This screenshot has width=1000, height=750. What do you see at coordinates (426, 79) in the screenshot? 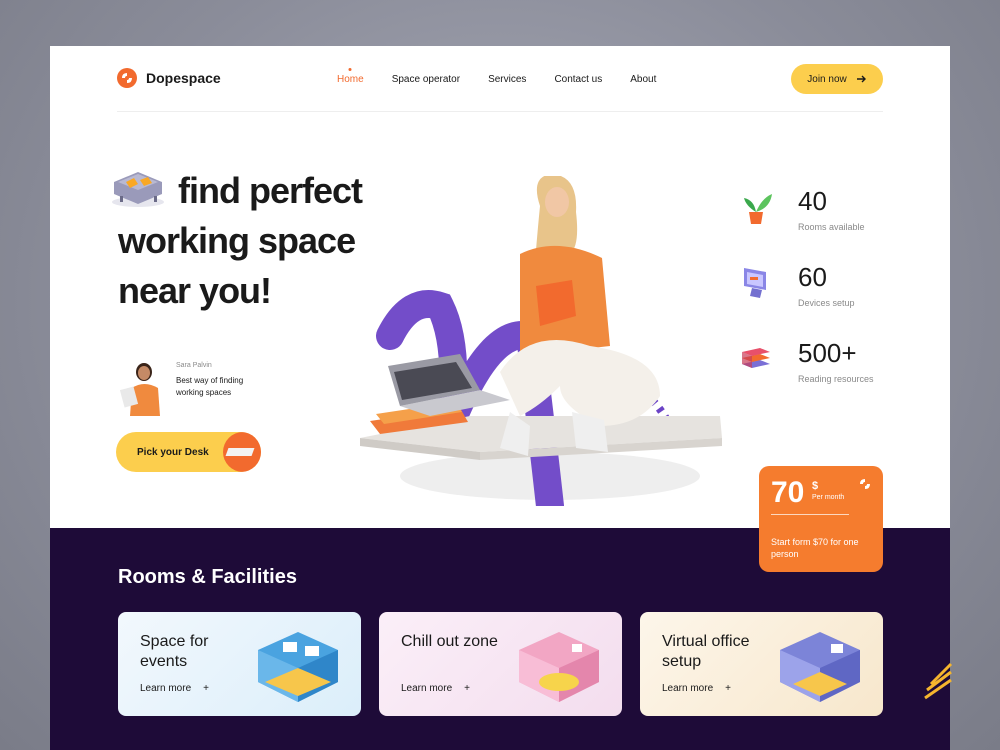
I see `nav-space-operator: Space operator` at bounding box center [426, 79].